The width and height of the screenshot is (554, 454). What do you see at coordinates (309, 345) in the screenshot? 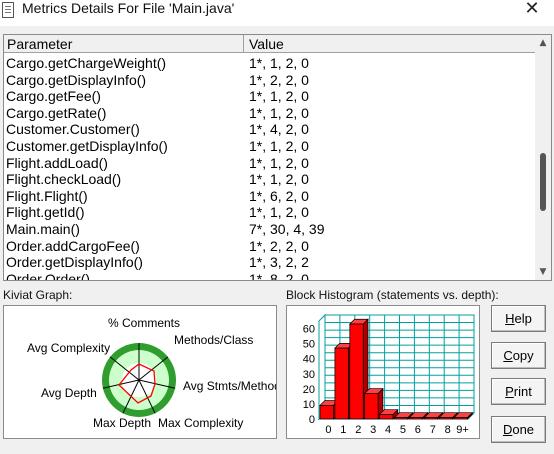
I see `histogram-y-tick-label: 50` at bounding box center [309, 345].